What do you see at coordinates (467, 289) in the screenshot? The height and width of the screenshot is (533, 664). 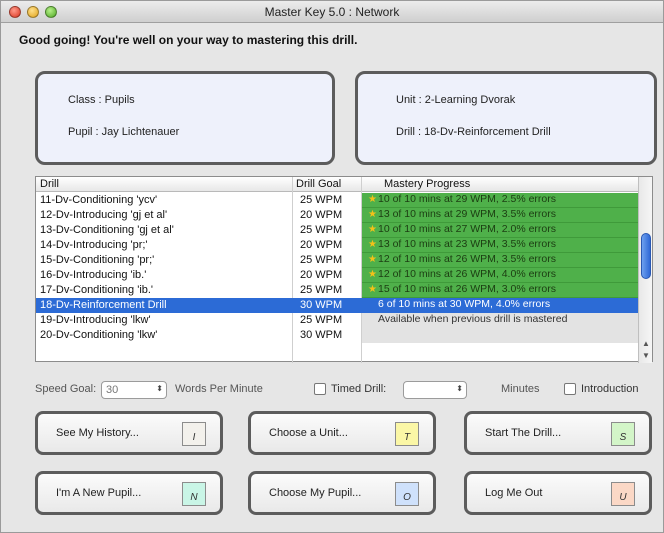 I see `progress-text: 15 of 10 mins at 26 WPM, 3.0% errors` at bounding box center [467, 289].